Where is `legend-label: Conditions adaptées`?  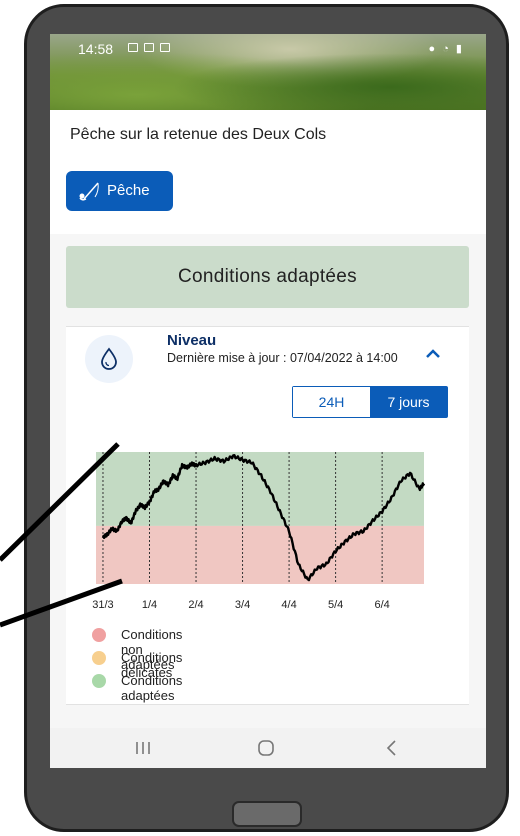
legend-label: Conditions adaptées is located at coordinates (152, 688).